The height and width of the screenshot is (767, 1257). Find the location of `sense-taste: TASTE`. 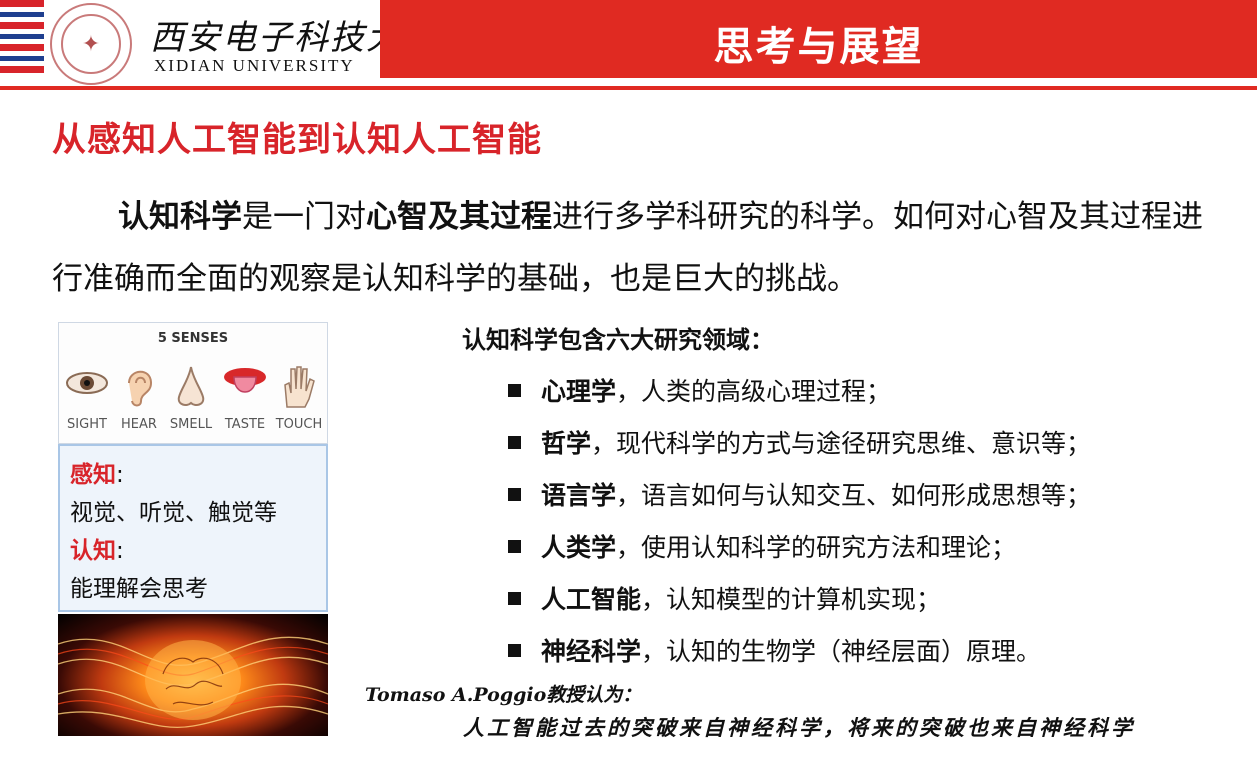

sense-taste: TASTE is located at coordinates (245, 397).